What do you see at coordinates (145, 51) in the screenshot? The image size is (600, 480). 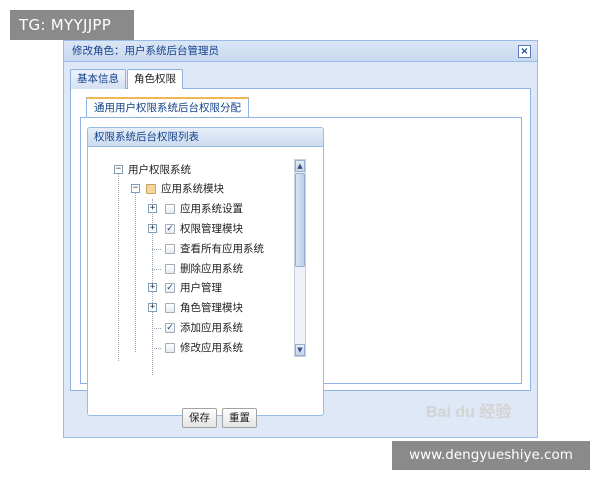 I see `dialog-title: 修改角色：用户系统后台管理员` at bounding box center [145, 51].